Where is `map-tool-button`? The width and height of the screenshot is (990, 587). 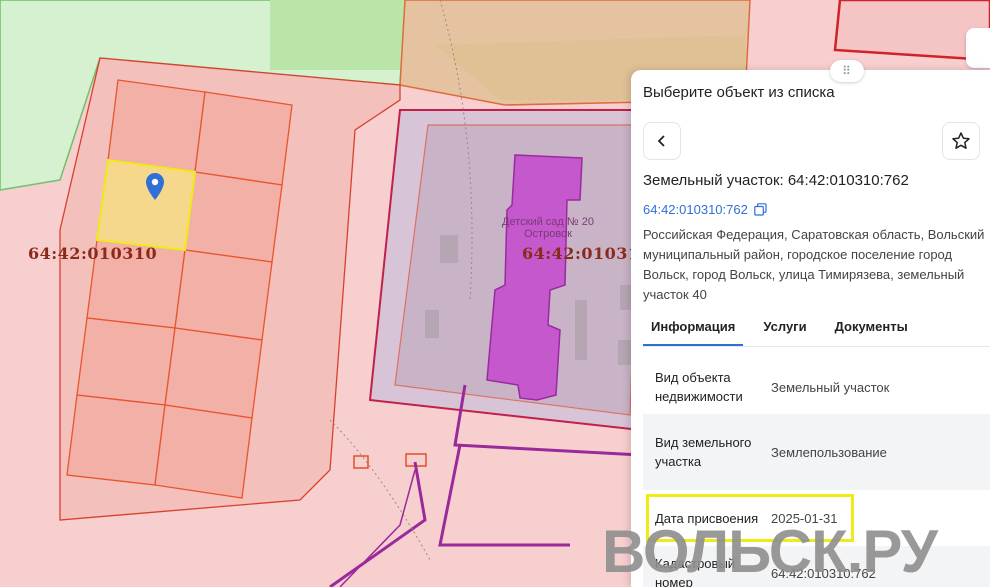 map-tool-button is located at coordinates (978, 48).